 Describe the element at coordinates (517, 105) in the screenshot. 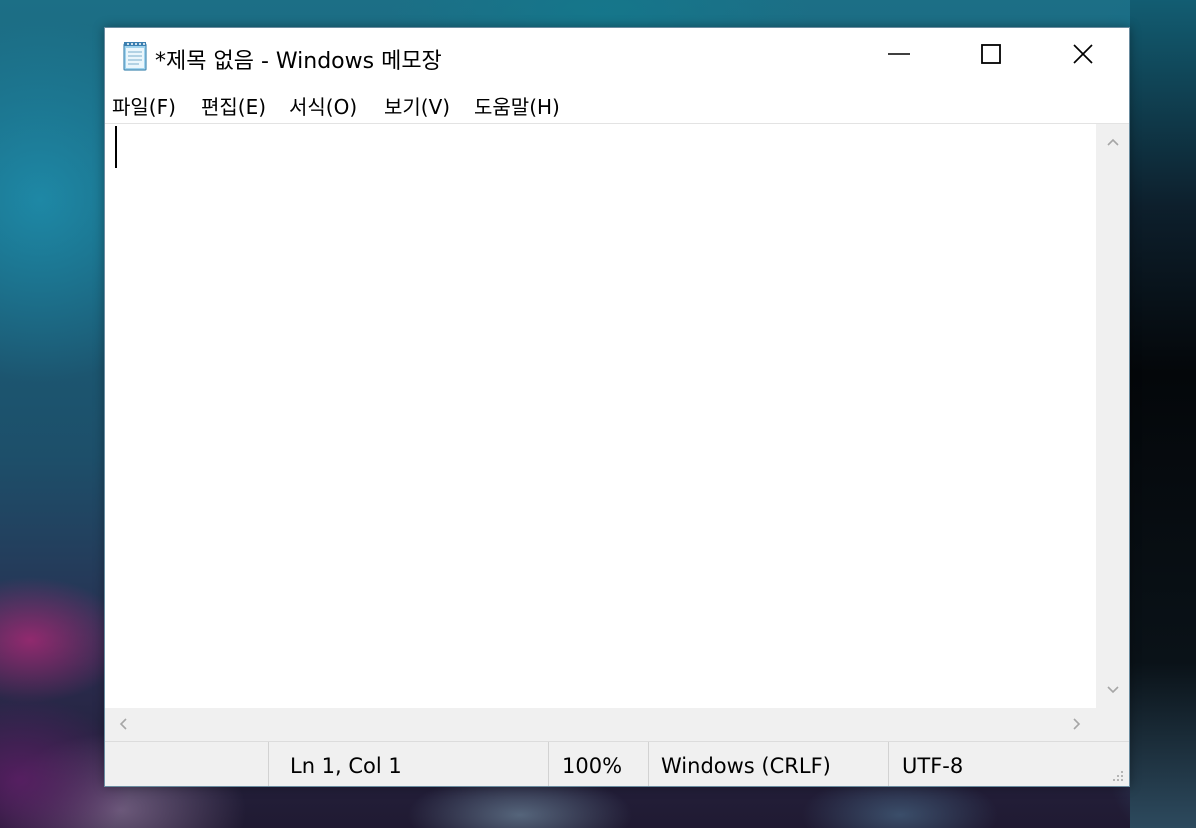

I see `menu-help: 도움말(H)` at that location.